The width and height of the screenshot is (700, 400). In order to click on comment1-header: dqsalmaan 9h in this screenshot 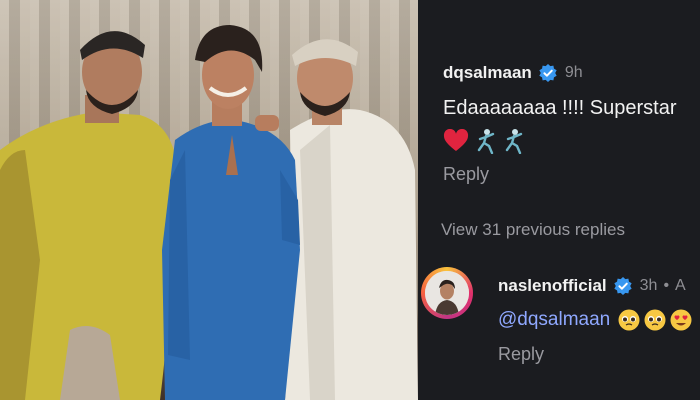, I will do `click(513, 73)`.